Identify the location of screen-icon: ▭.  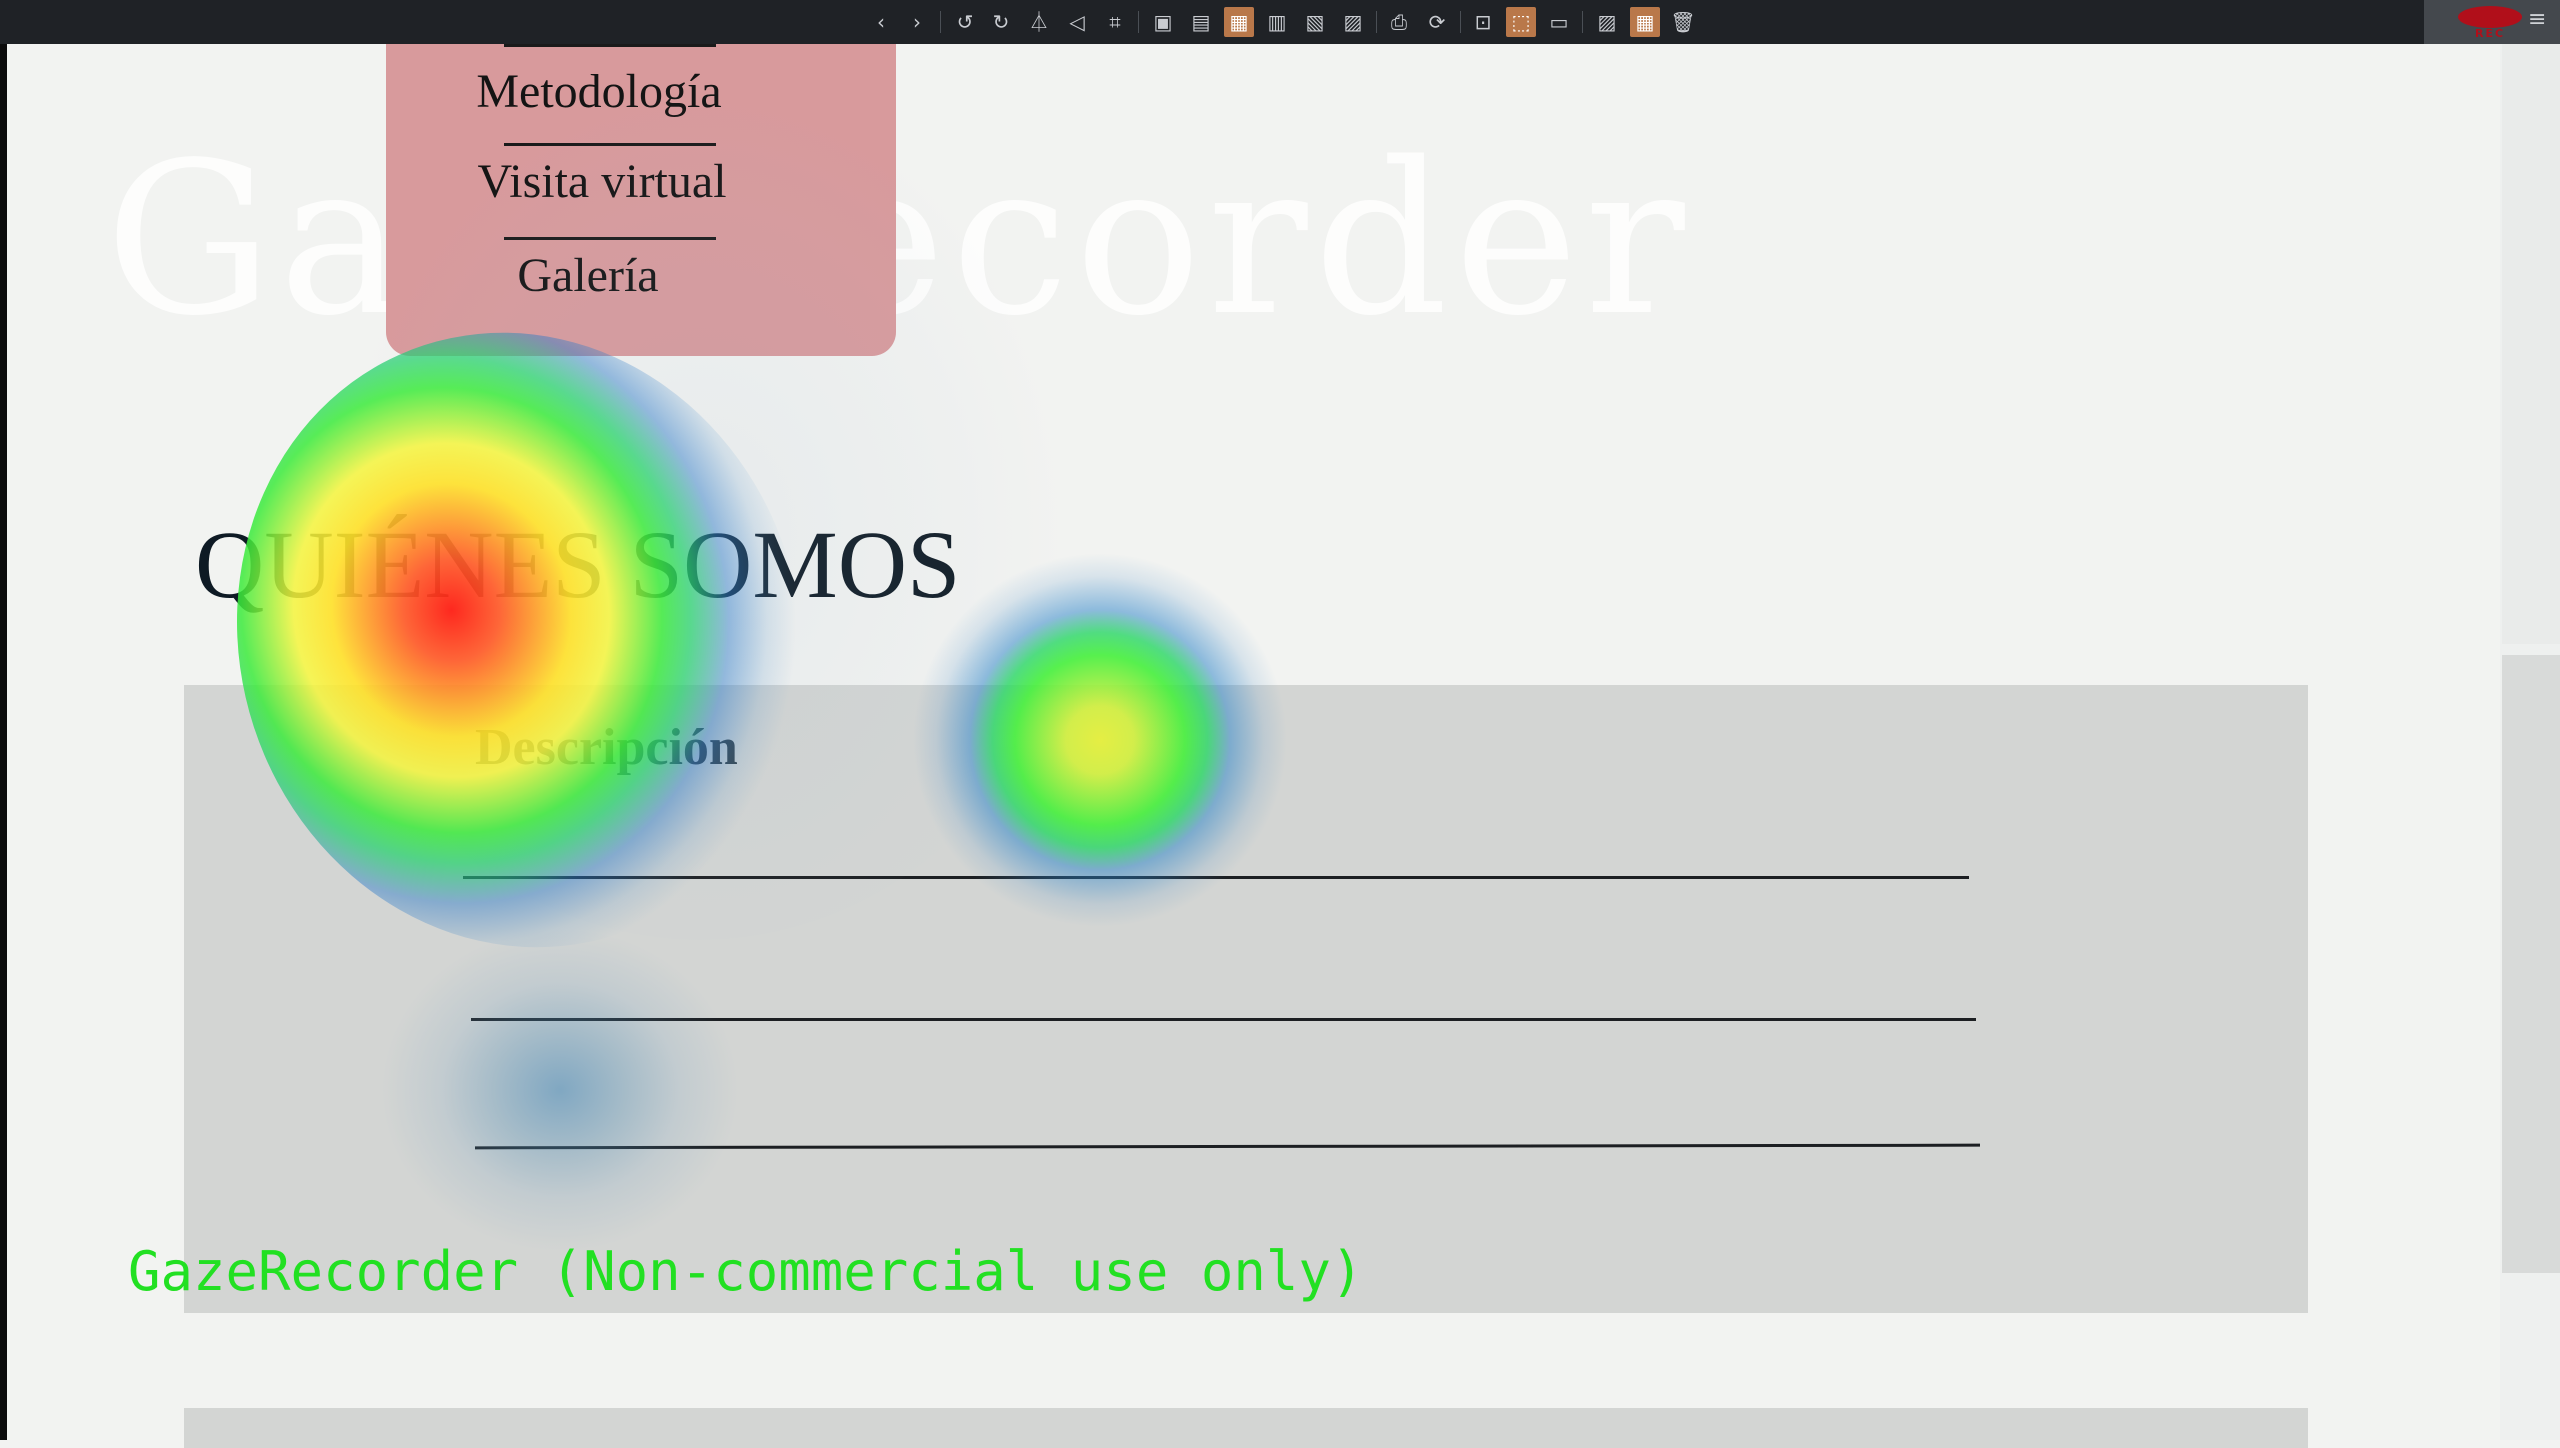
(1559, 22).